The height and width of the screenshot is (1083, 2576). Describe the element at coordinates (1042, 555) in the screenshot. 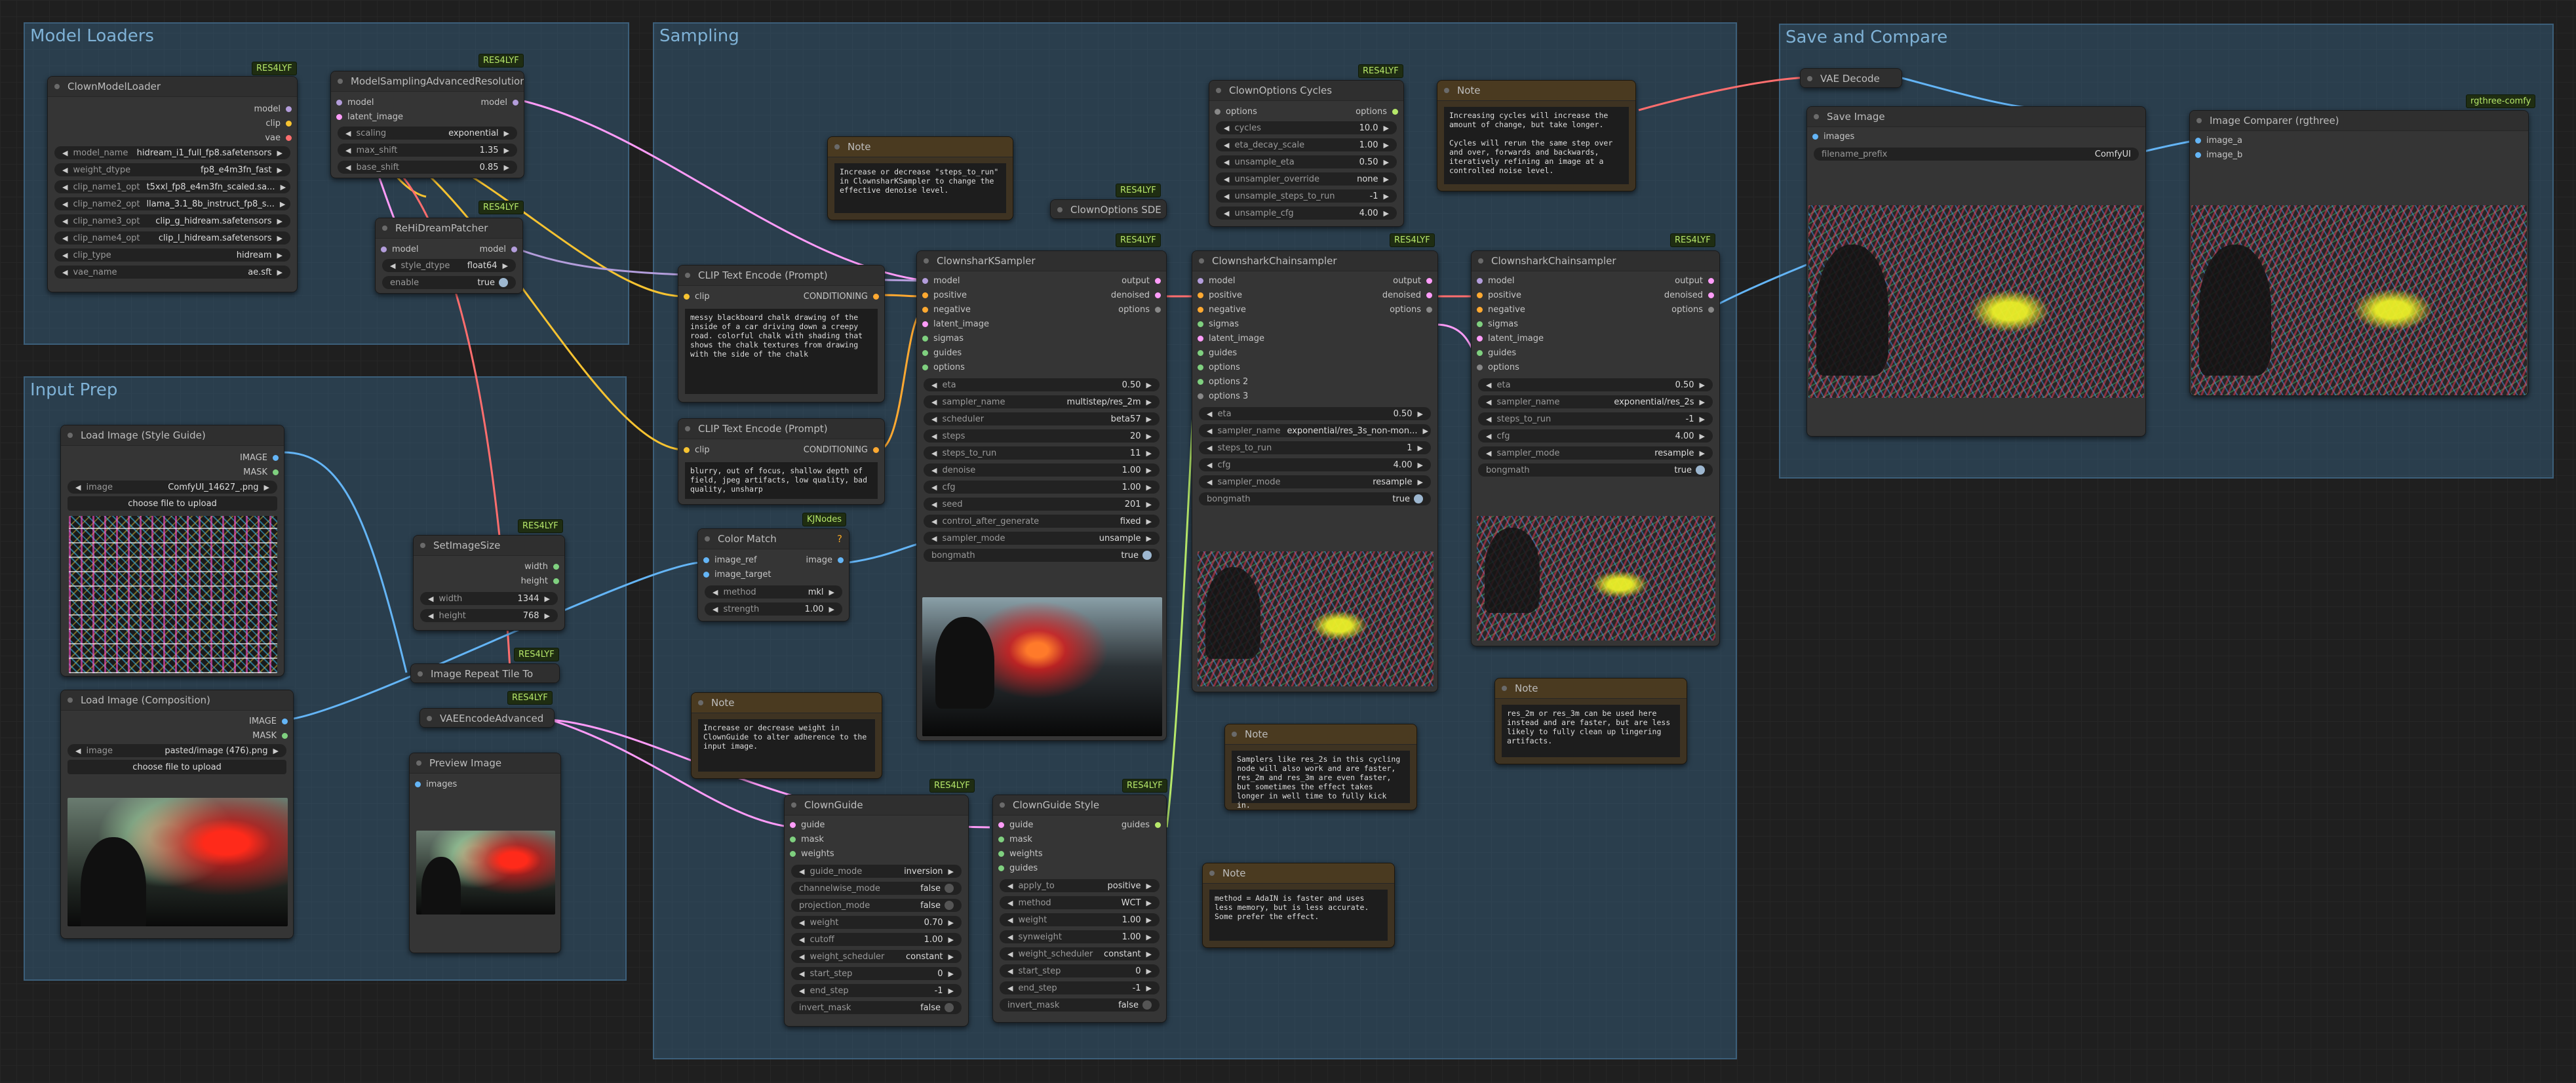

I see `widget-bongmath-toggle: bongmath true` at that location.